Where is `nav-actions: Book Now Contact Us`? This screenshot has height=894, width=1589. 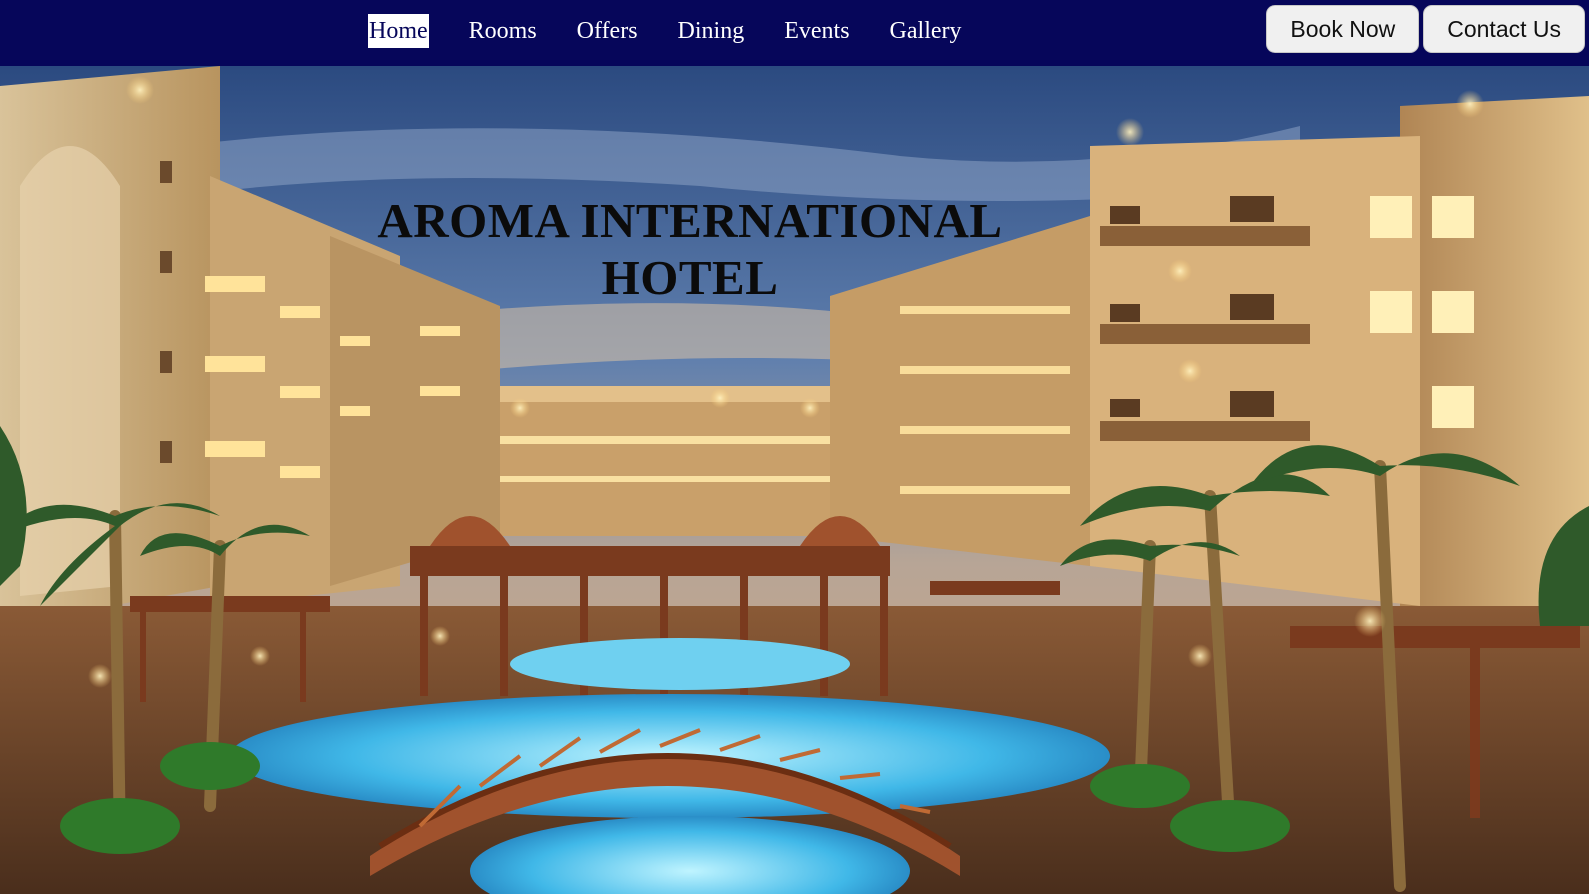
nav-actions: Book Now Contact Us is located at coordinates (1425, 29).